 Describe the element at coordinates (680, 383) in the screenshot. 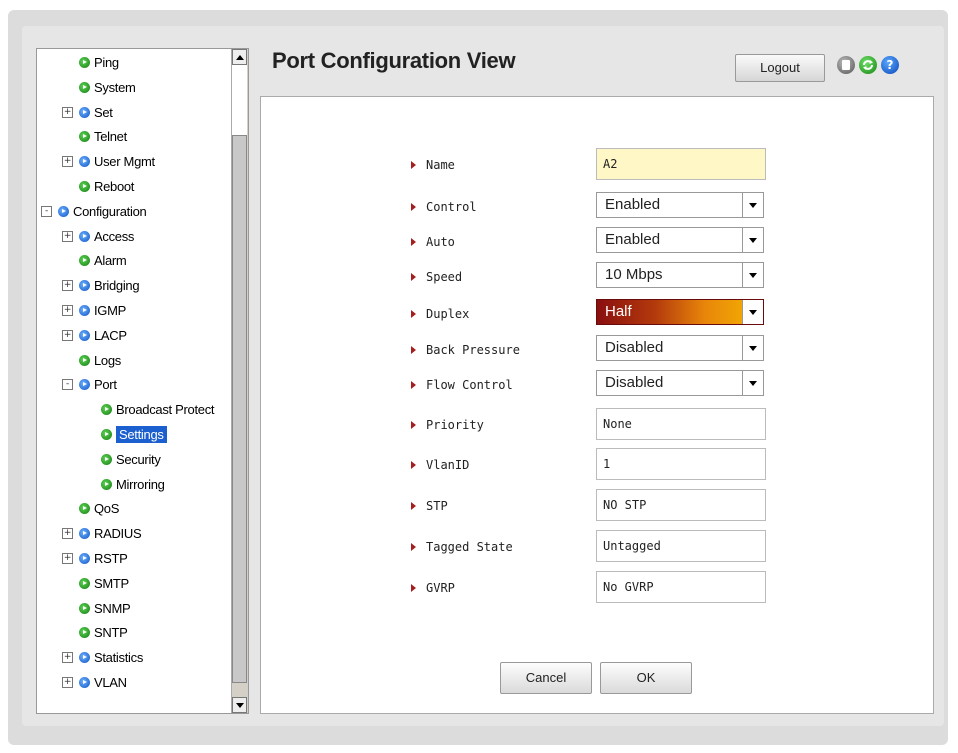

I see `flow-control-select: Disabled` at that location.